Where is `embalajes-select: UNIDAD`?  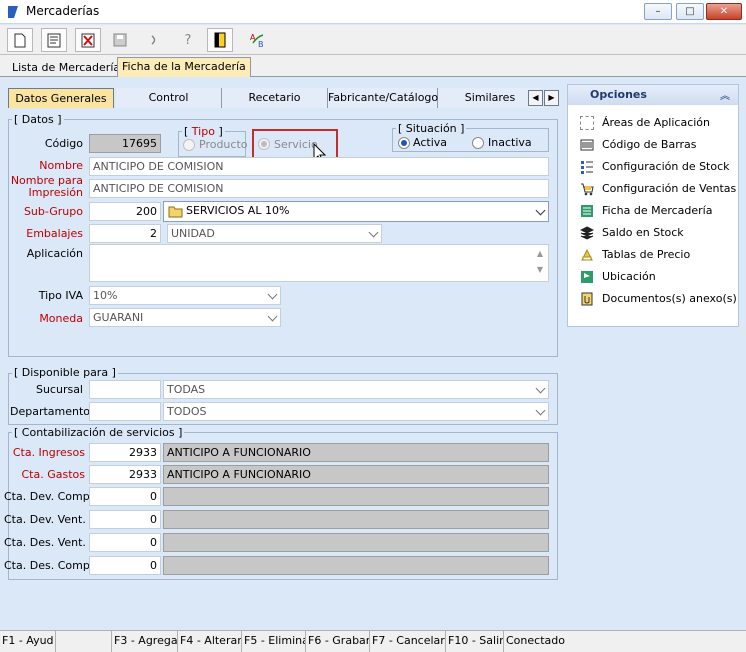
embalajes-select: UNIDAD is located at coordinates (274, 233).